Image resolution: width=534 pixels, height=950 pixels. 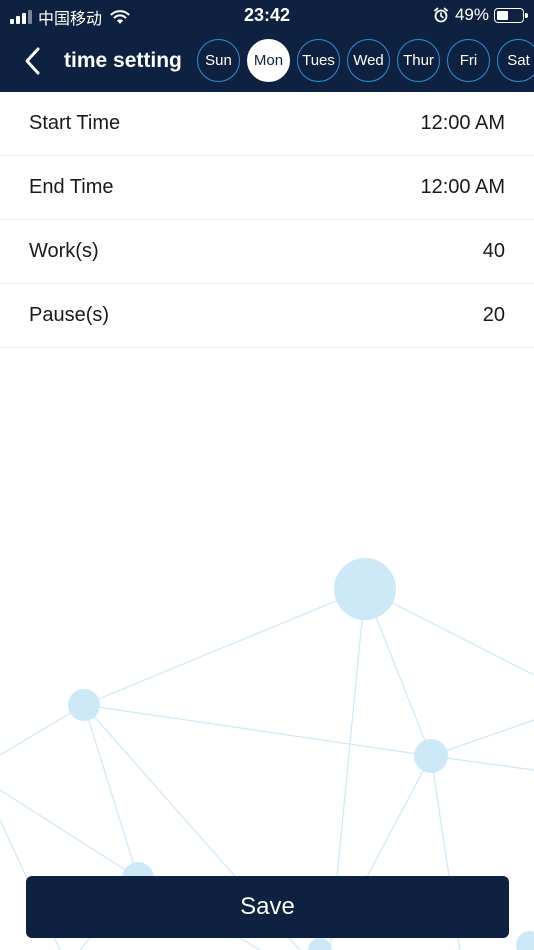 I want to click on status-bar: 中国移动 23:42 49%, so click(x=267, y=15).